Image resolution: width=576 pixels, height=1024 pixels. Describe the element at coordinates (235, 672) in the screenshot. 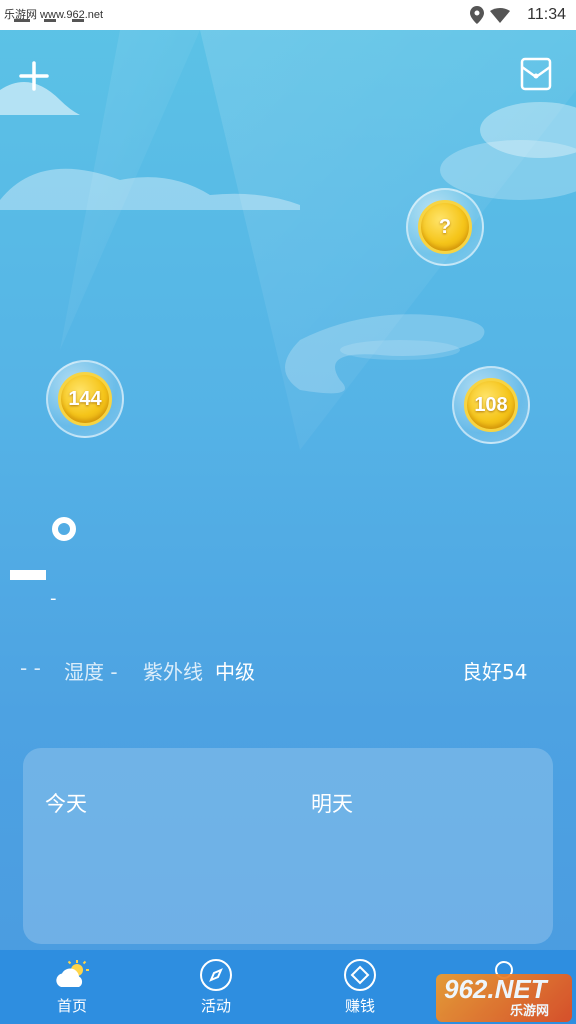

I see `uv-value: 中级` at that location.